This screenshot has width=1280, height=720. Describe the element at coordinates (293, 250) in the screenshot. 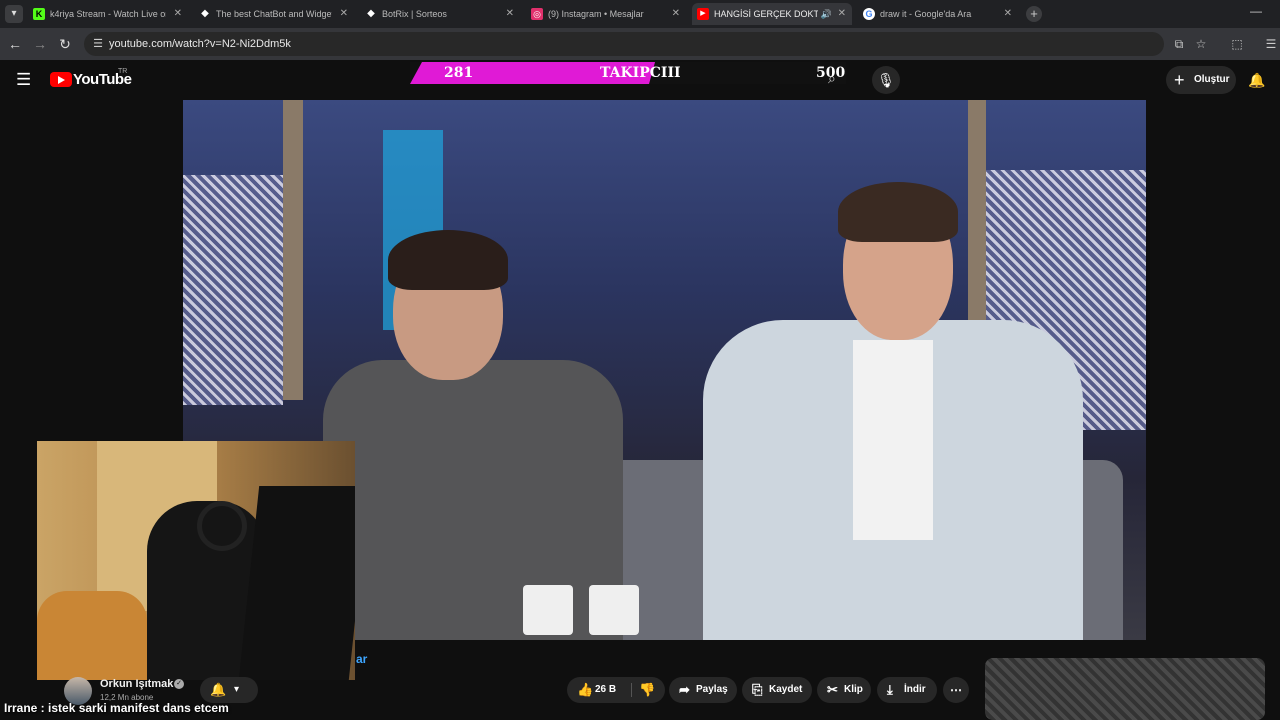

I see `video-background-pillar` at that location.